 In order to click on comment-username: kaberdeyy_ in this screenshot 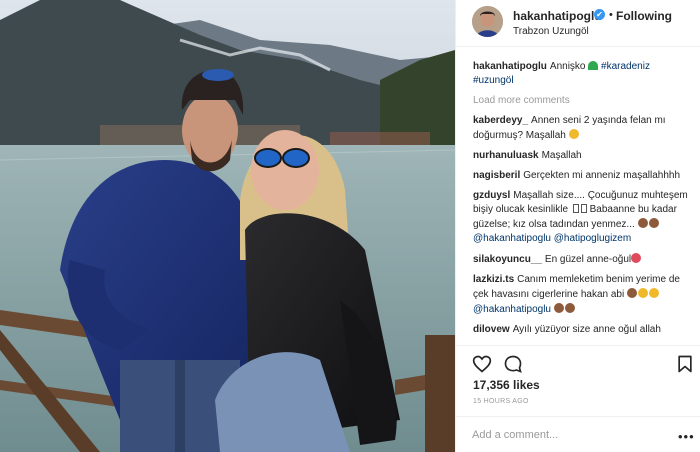, I will do `click(500, 120)`.